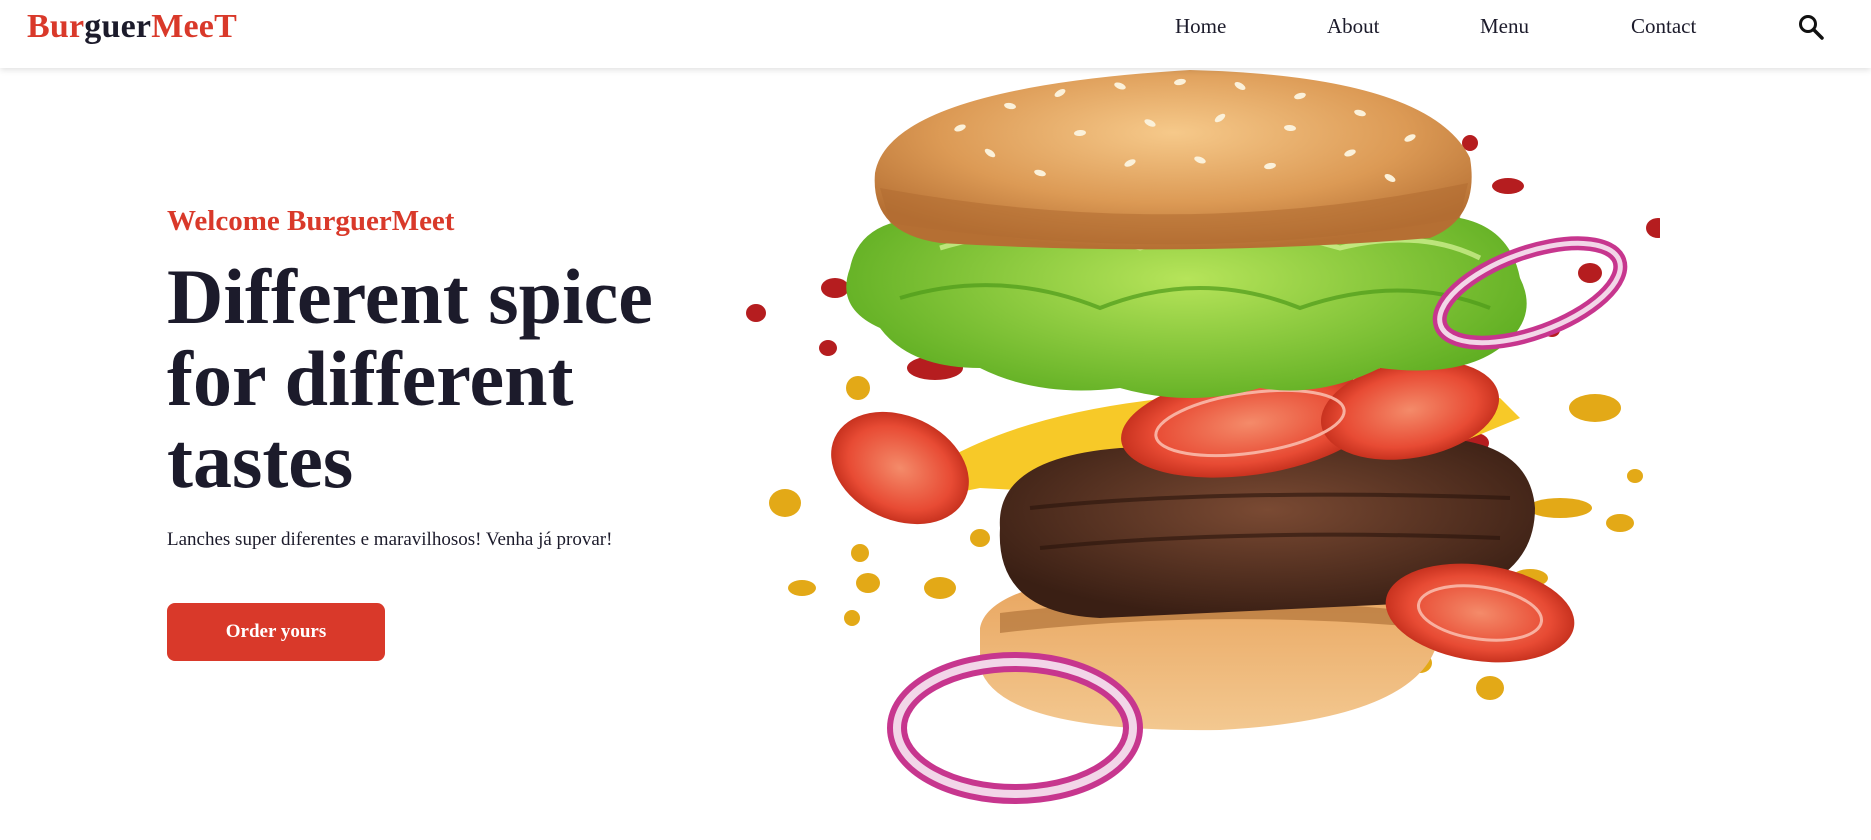  What do you see at coordinates (225, 26) in the screenshot?
I see `logo-part-4: T` at bounding box center [225, 26].